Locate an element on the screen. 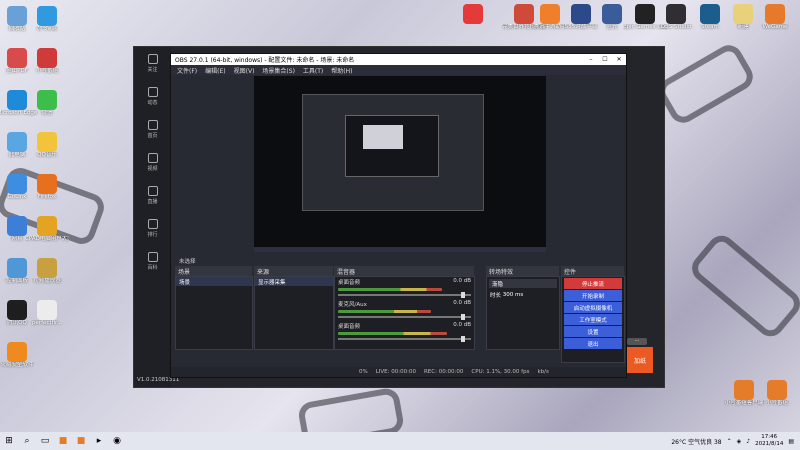 The image size is (800, 450). notification-icon: ▤ is located at coordinates (791, 441).